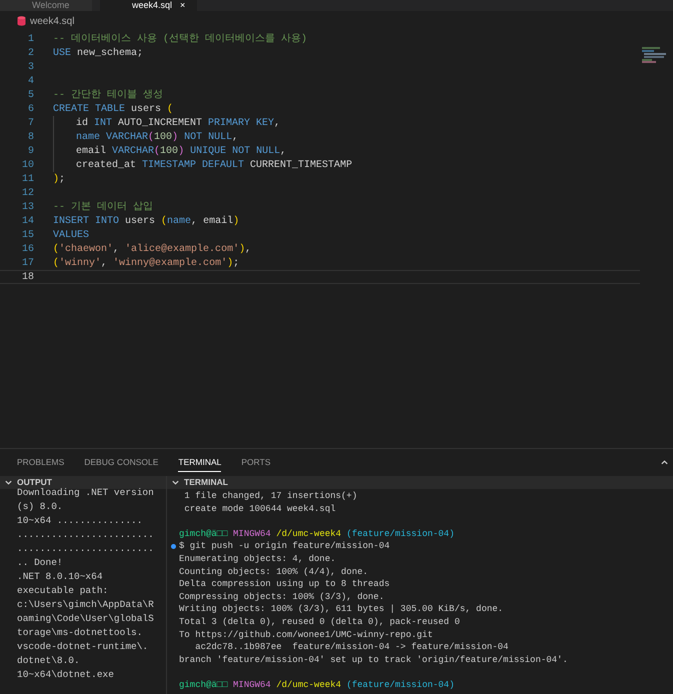 This screenshot has height=694, width=673. What do you see at coordinates (183, 5) in the screenshot?
I see `close-icon: ×` at bounding box center [183, 5].